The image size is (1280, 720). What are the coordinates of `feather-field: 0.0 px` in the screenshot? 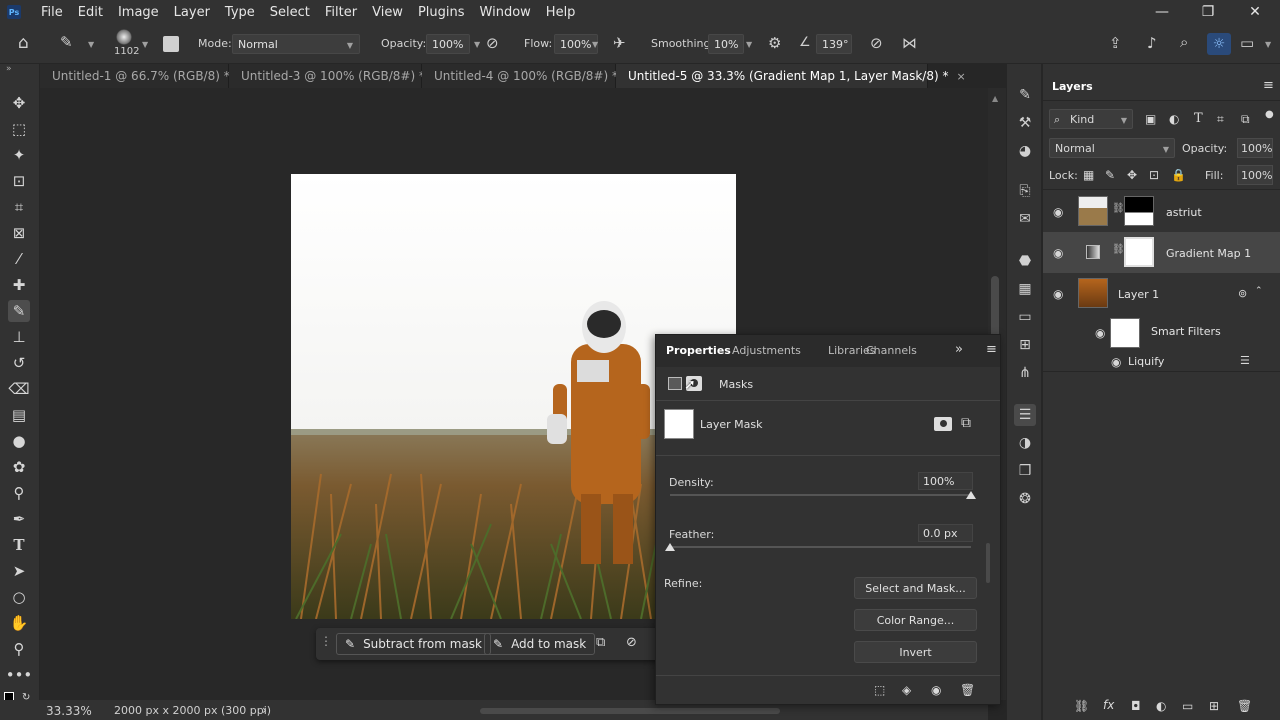 It's located at (945, 533).